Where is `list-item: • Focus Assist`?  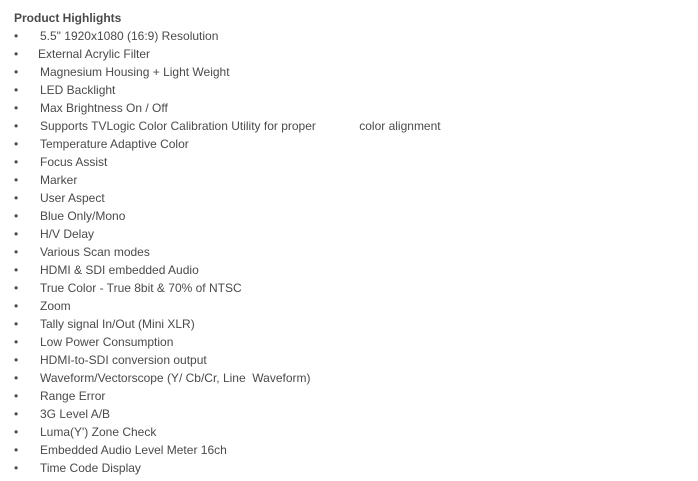 list-item: • Focus Assist is located at coordinates (354, 162).